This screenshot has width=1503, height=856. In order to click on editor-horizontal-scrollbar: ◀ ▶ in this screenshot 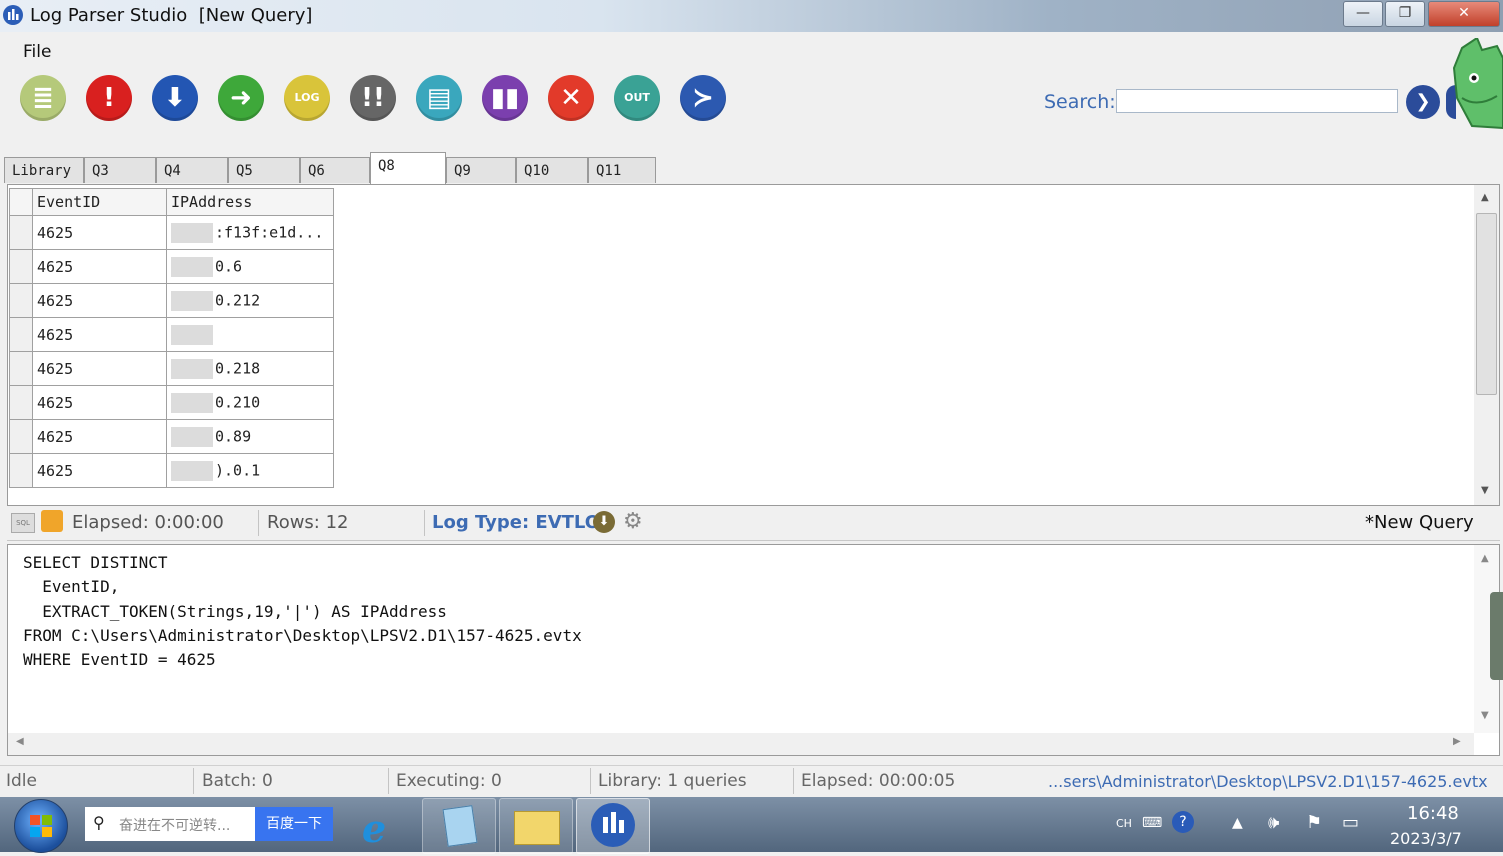, I will do `click(741, 744)`.